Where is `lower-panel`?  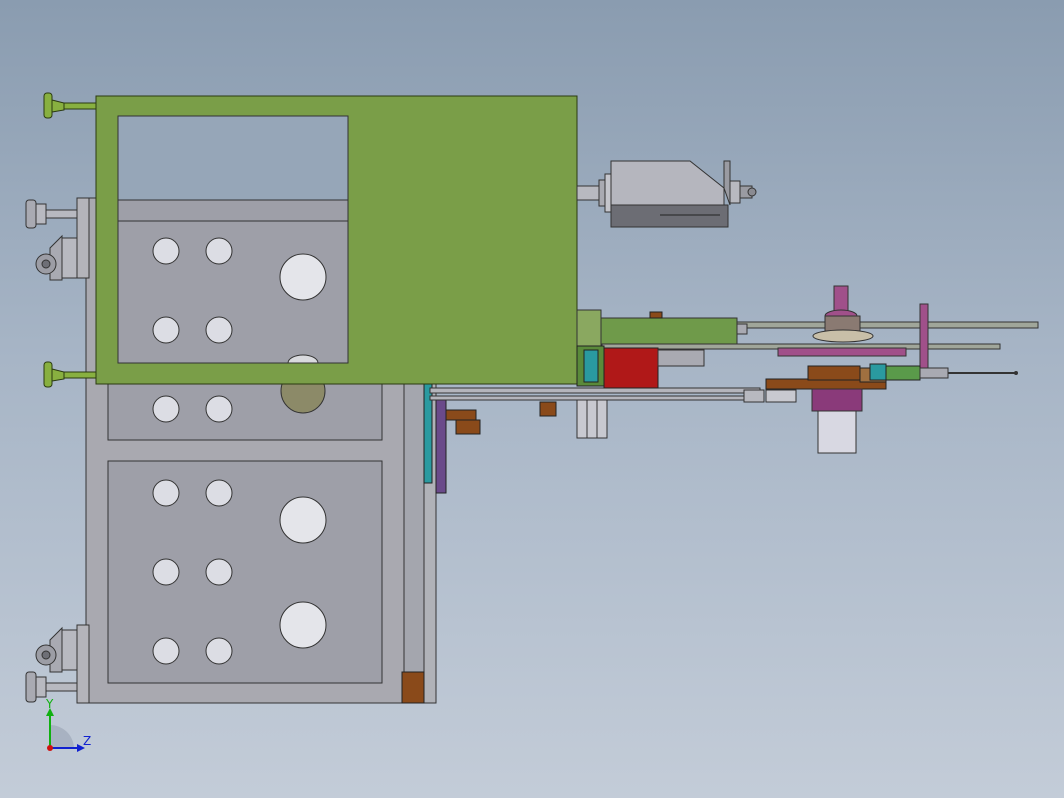 lower-panel is located at coordinates (245, 572).